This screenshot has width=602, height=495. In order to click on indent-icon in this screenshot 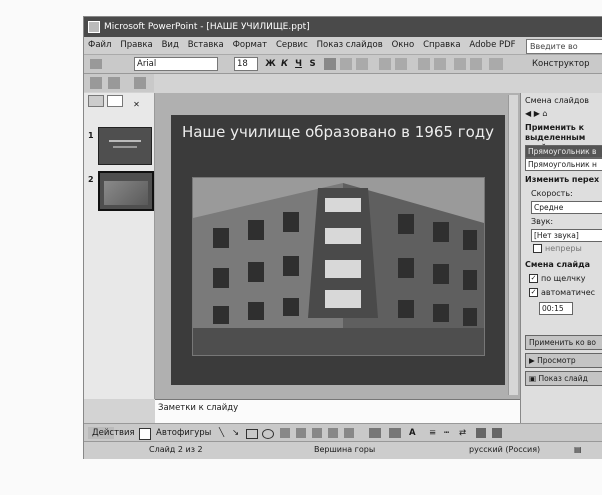, I will do `click(460, 64)`.